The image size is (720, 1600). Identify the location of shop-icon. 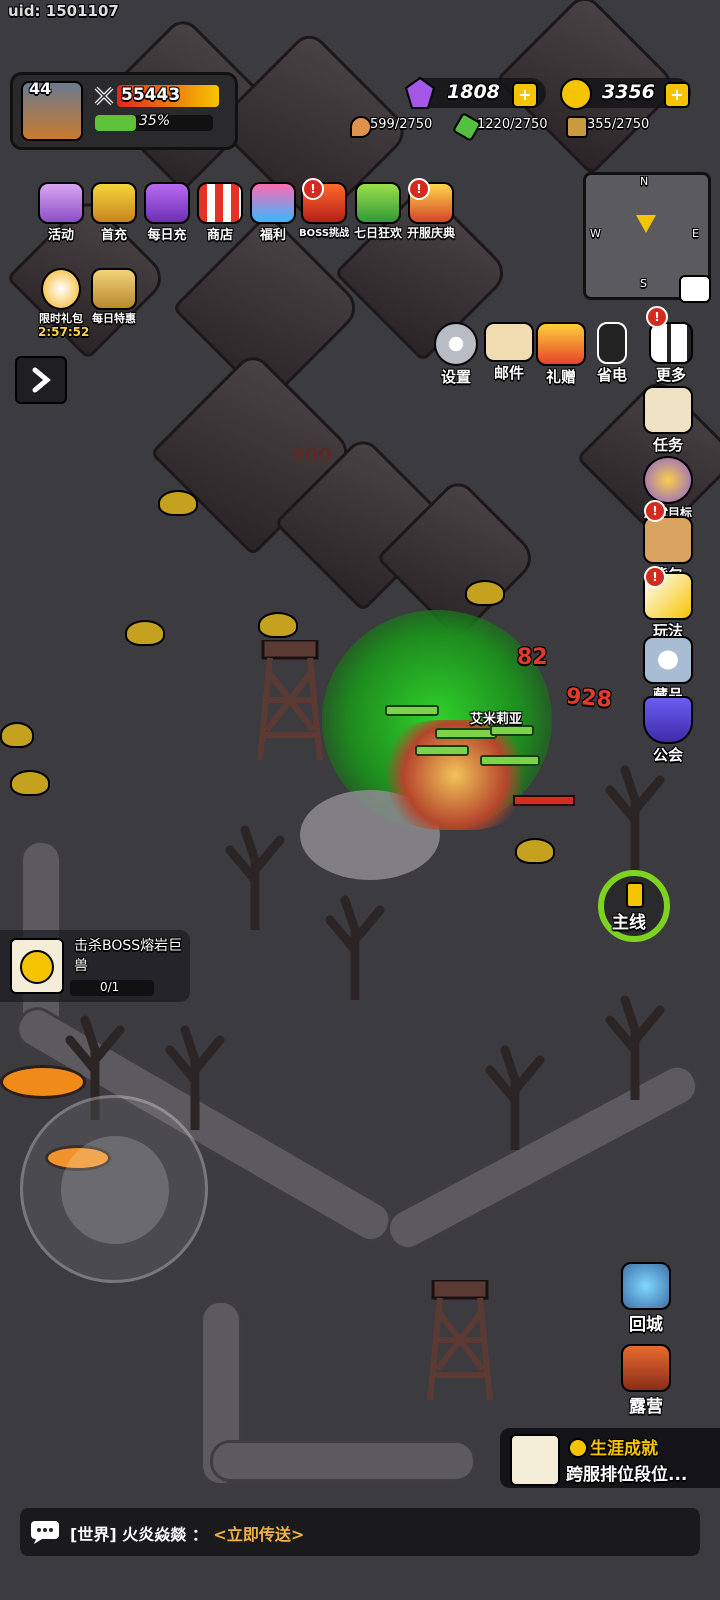
(220, 203).